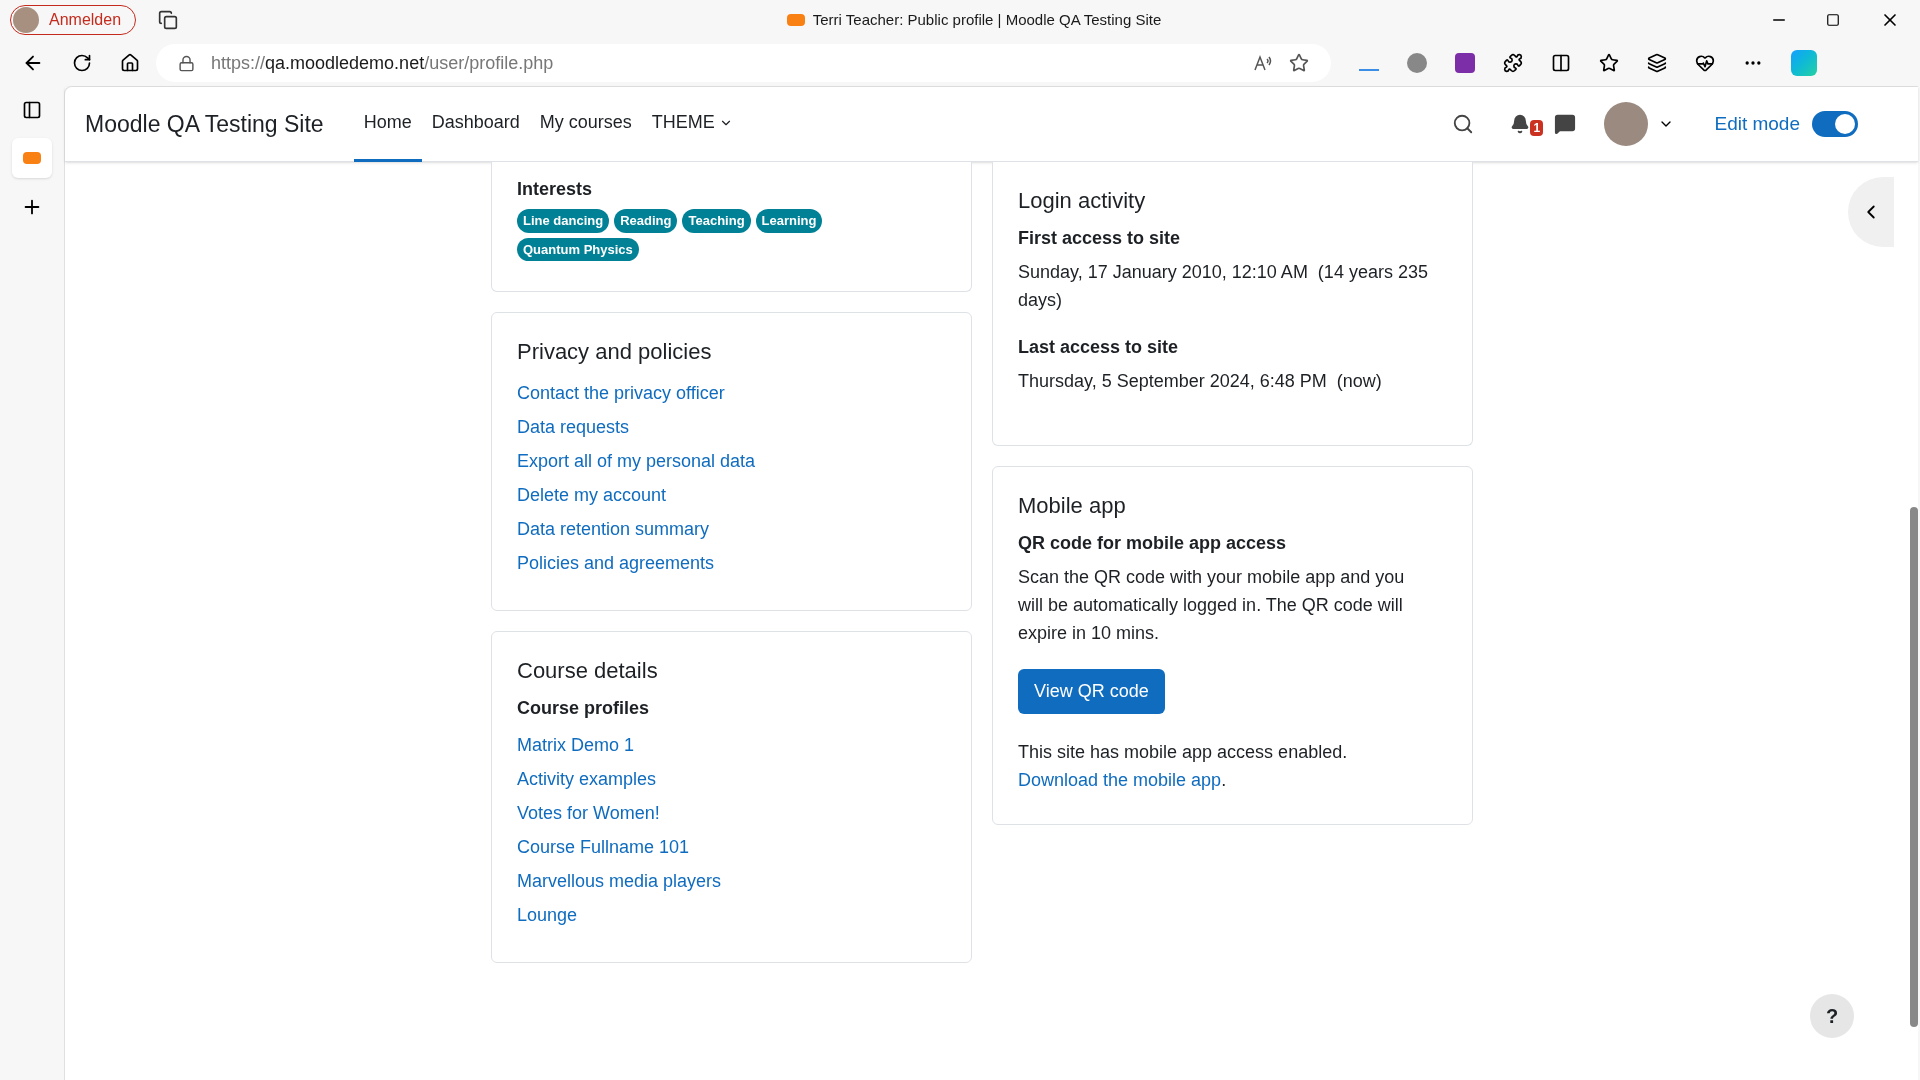  Describe the element at coordinates (636, 461) in the screenshot. I see `profile-link: Export all of my personal data` at that location.